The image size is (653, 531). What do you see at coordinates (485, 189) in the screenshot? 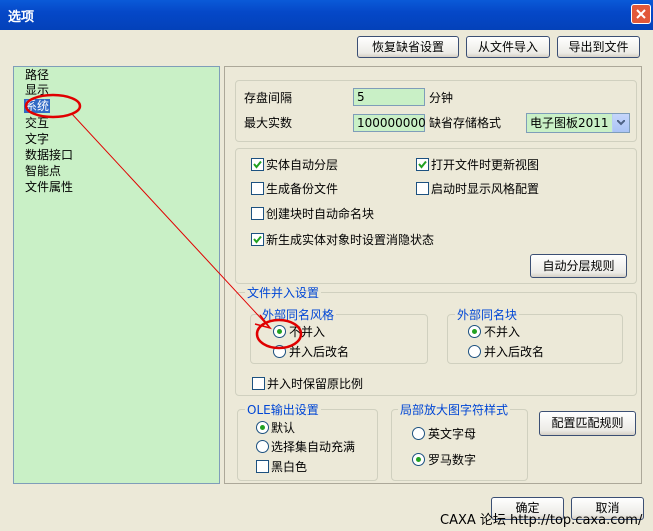
I see `show-style-label: 启动时显示风格配置` at bounding box center [485, 189].